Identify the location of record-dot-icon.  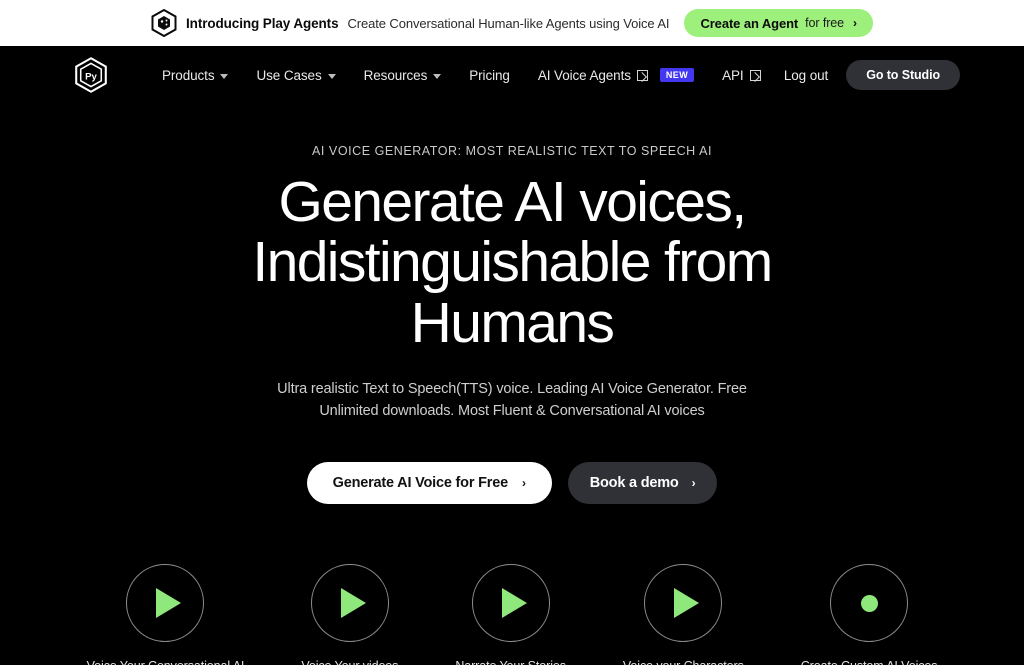
(869, 603).